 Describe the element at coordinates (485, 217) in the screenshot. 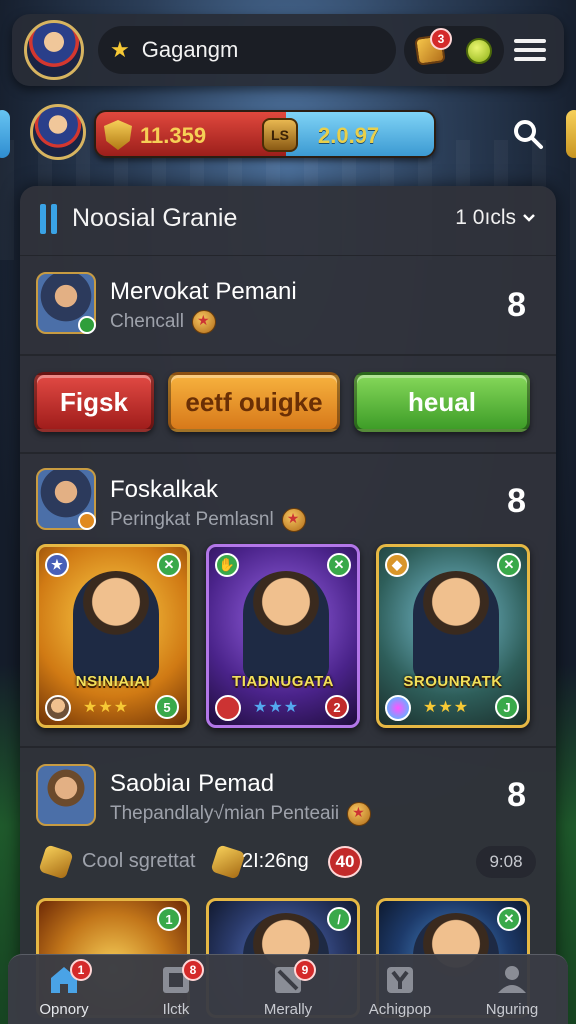

I see `sort-label: 1 0ıcls` at that location.